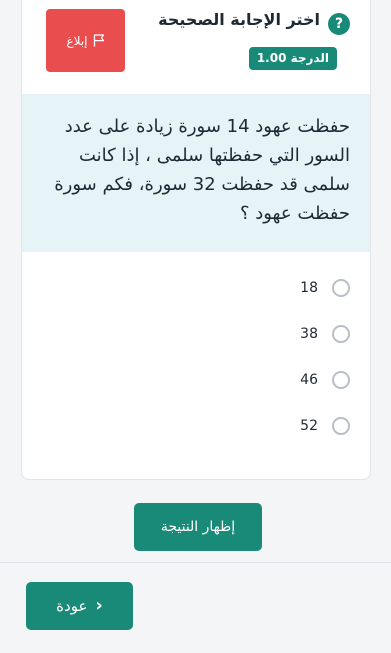 This screenshot has width=391, height=653. Describe the element at coordinates (325, 380) in the screenshot. I see `answer-option: 46` at that location.